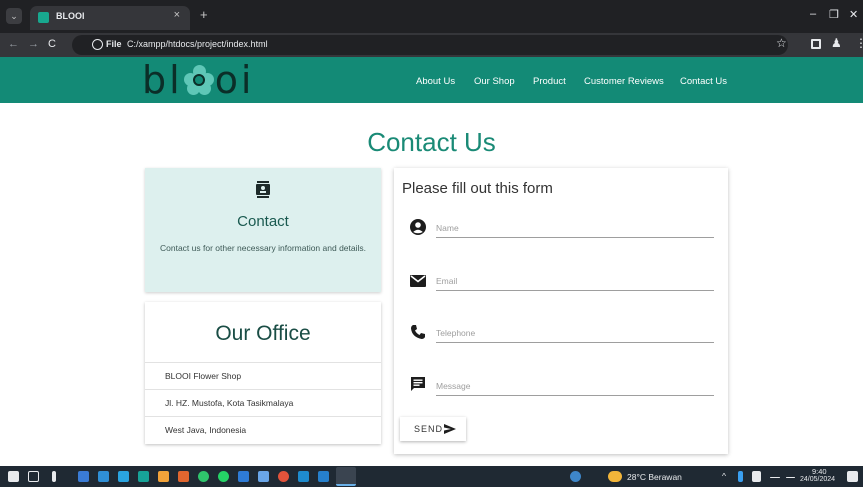  I want to click on notification-icon, so click(852, 476).